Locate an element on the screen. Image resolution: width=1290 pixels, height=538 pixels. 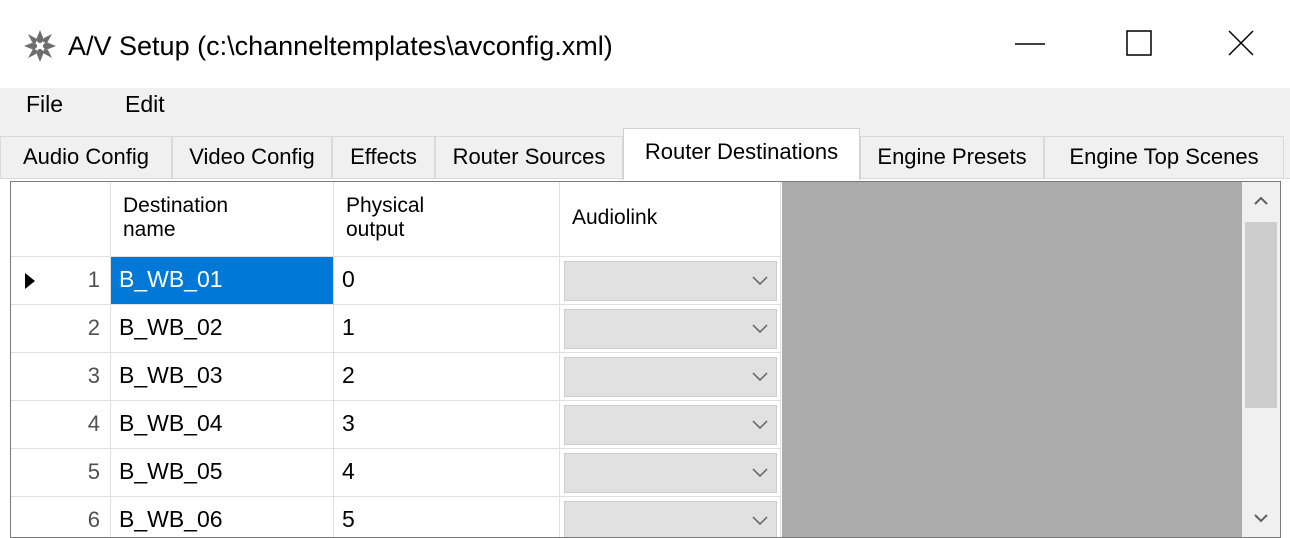
minimize-icon is located at coordinates (1030, 44).